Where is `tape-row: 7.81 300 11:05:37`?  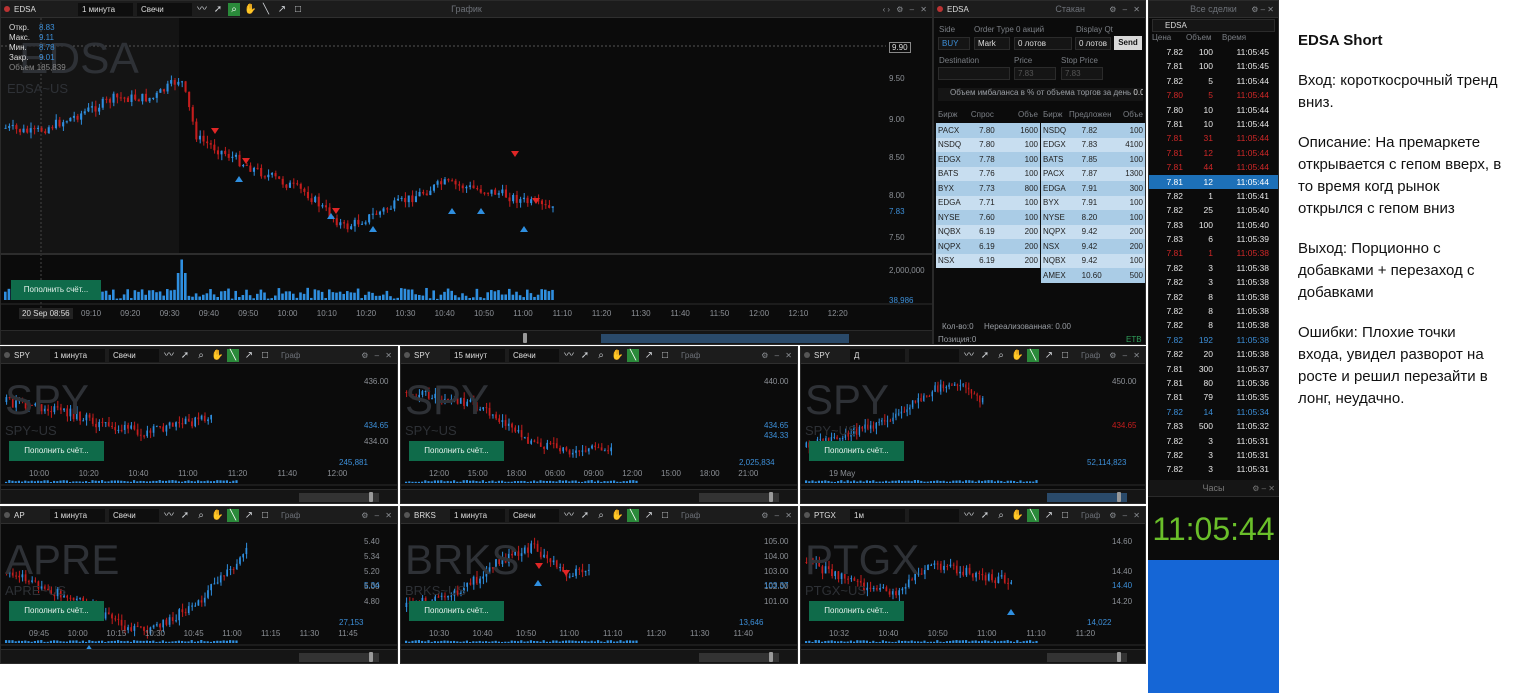
tape-row: 7.81 300 11:05:37 is located at coordinates (1213, 369).